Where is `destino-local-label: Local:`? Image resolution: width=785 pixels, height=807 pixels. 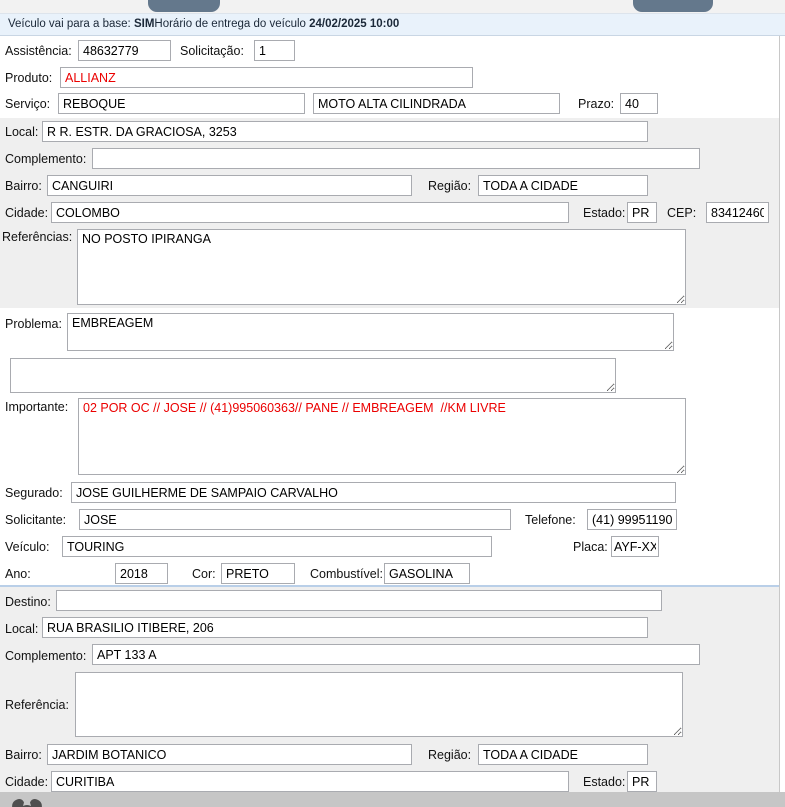
destino-local-label: Local: is located at coordinates (22, 629).